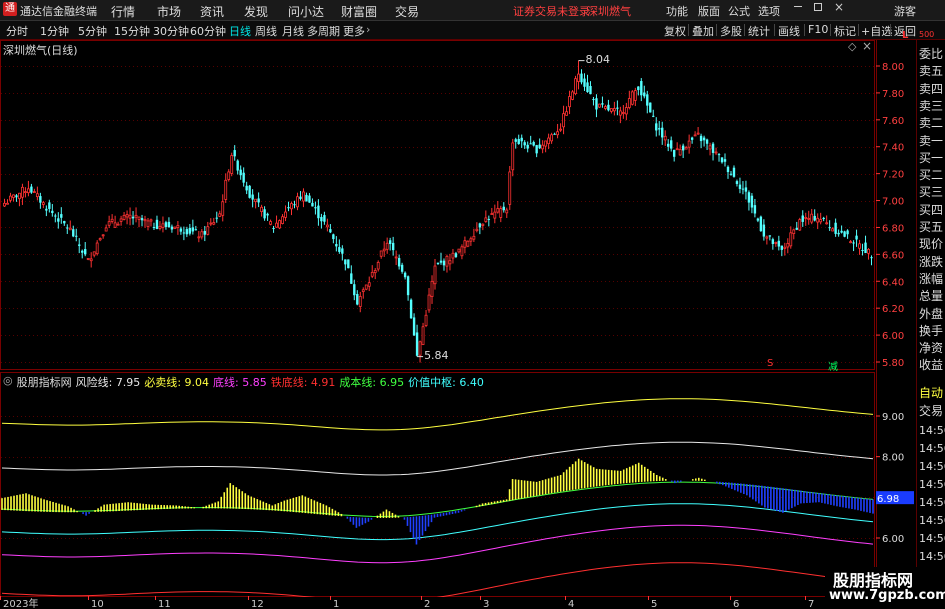  What do you see at coordinates (818, 7) in the screenshot?
I see `maximize-icon` at bounding box center [818, 7].